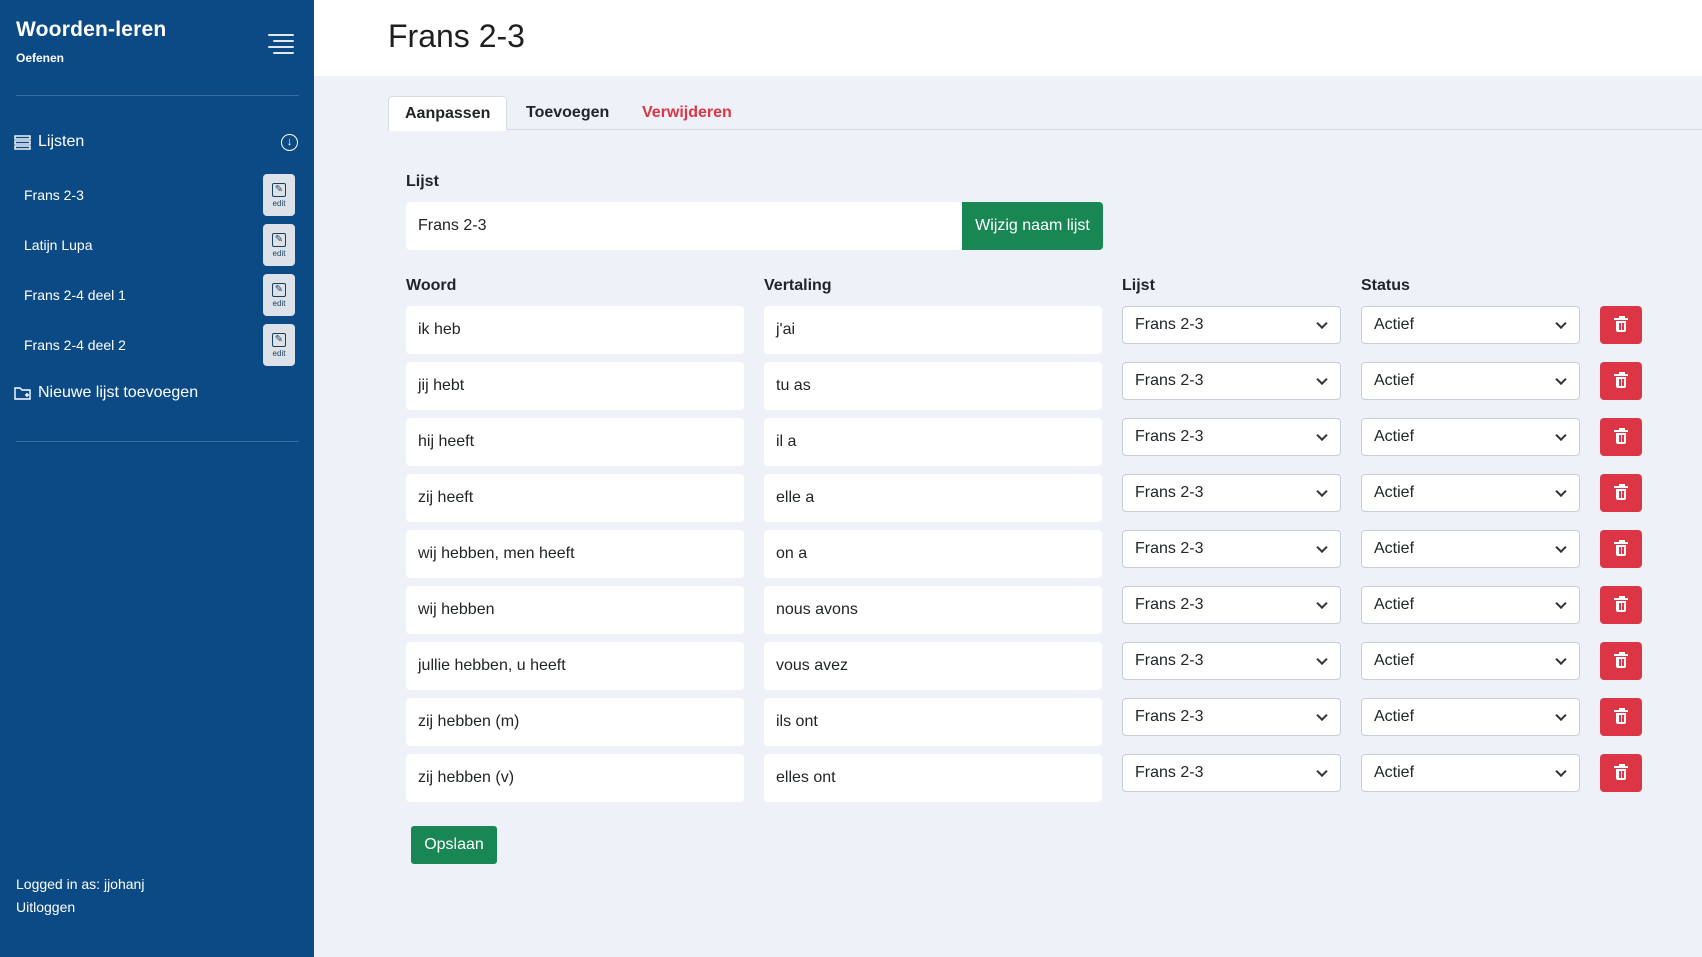 This screenshot has height=957, width=1702. Describe the element at coordinates (45, 907) in the screenshot. I see `logout-link: Uitloggen` at that location.